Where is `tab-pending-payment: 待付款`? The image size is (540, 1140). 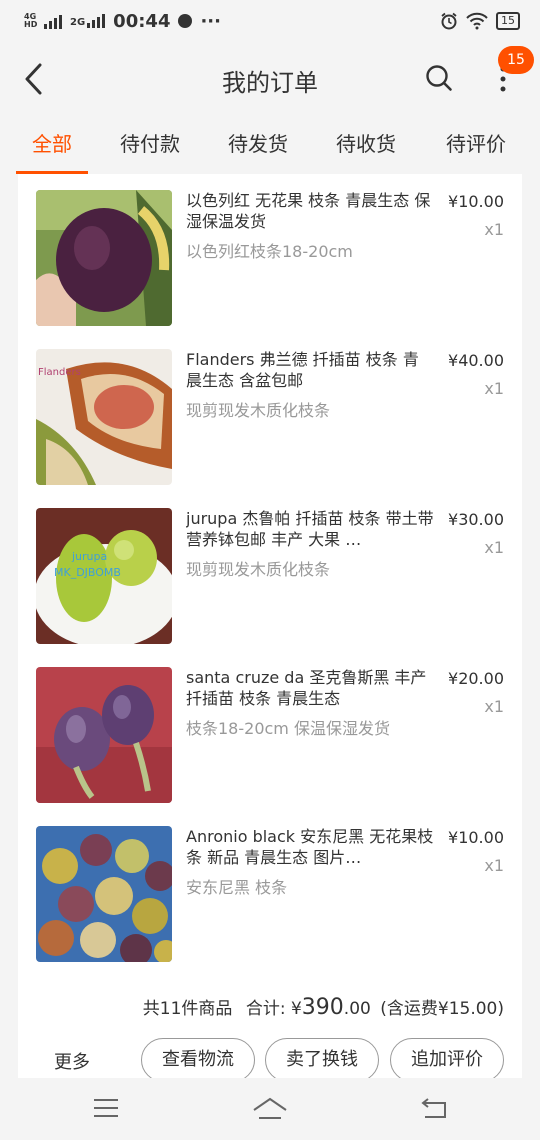 tab-pending-payment: 待付款 is located at coordinates (150, 146).